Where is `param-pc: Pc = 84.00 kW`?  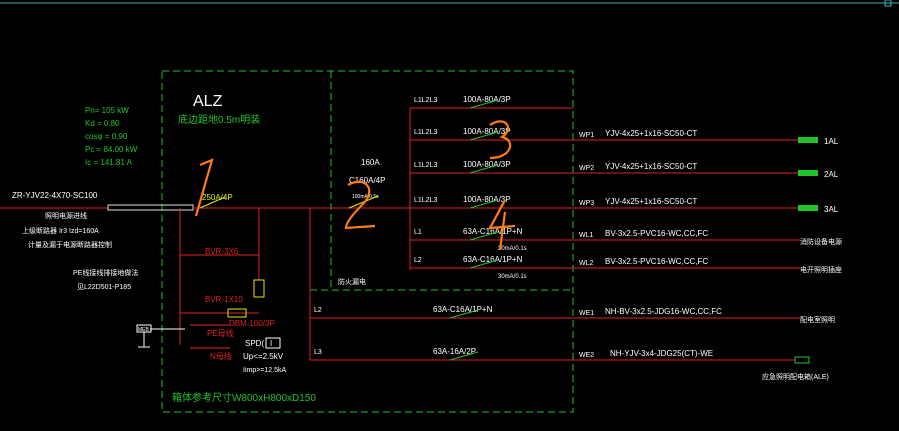
param-pc: Pc = 84.00 kW is located at coordinates (111, 149).